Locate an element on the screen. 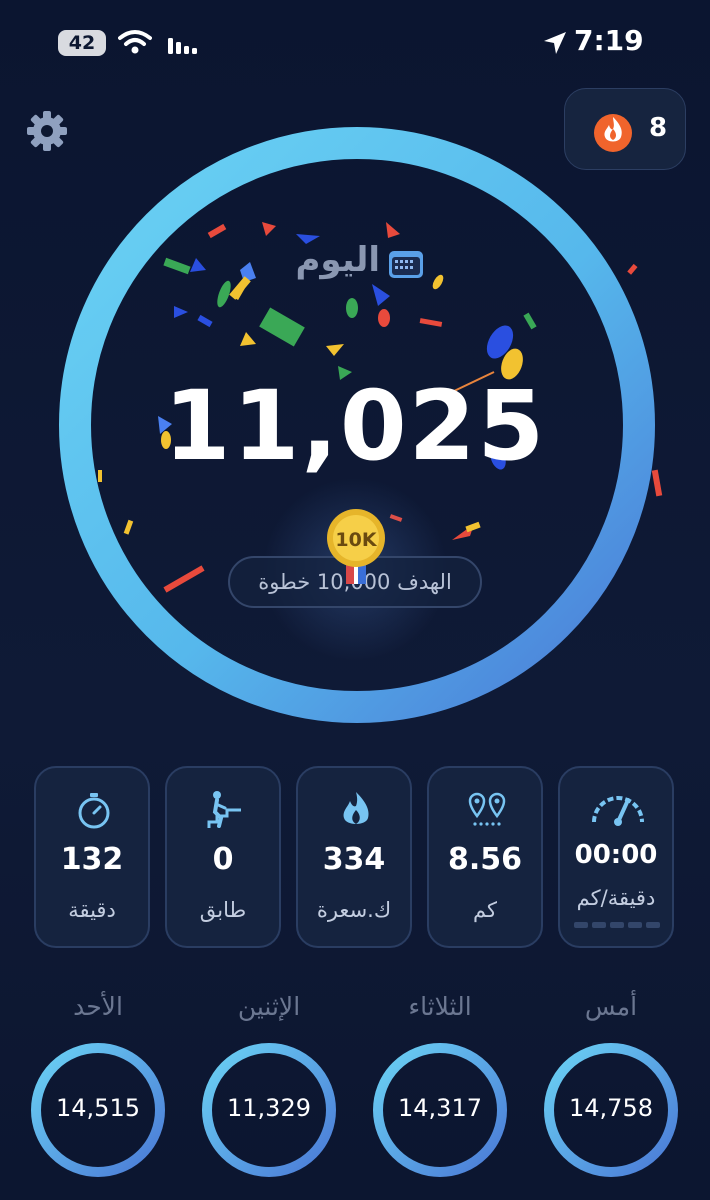  stat-unit: ك.سعرة is located at coordinates (354, 910).